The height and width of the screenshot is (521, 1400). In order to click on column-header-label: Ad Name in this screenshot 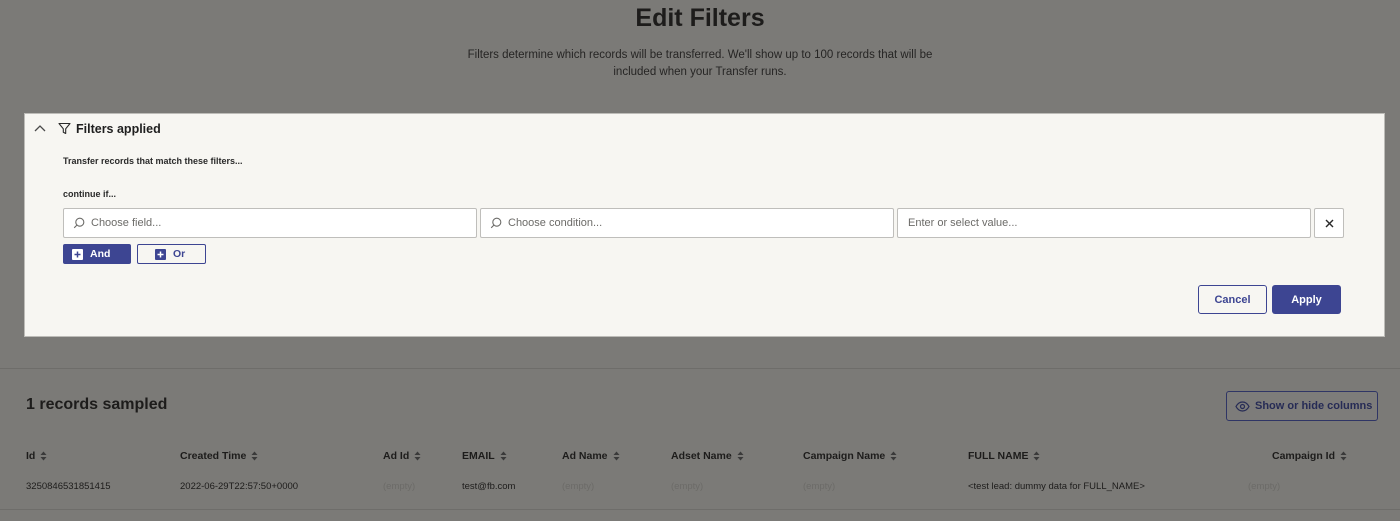, I will do `click(585, 456)`.